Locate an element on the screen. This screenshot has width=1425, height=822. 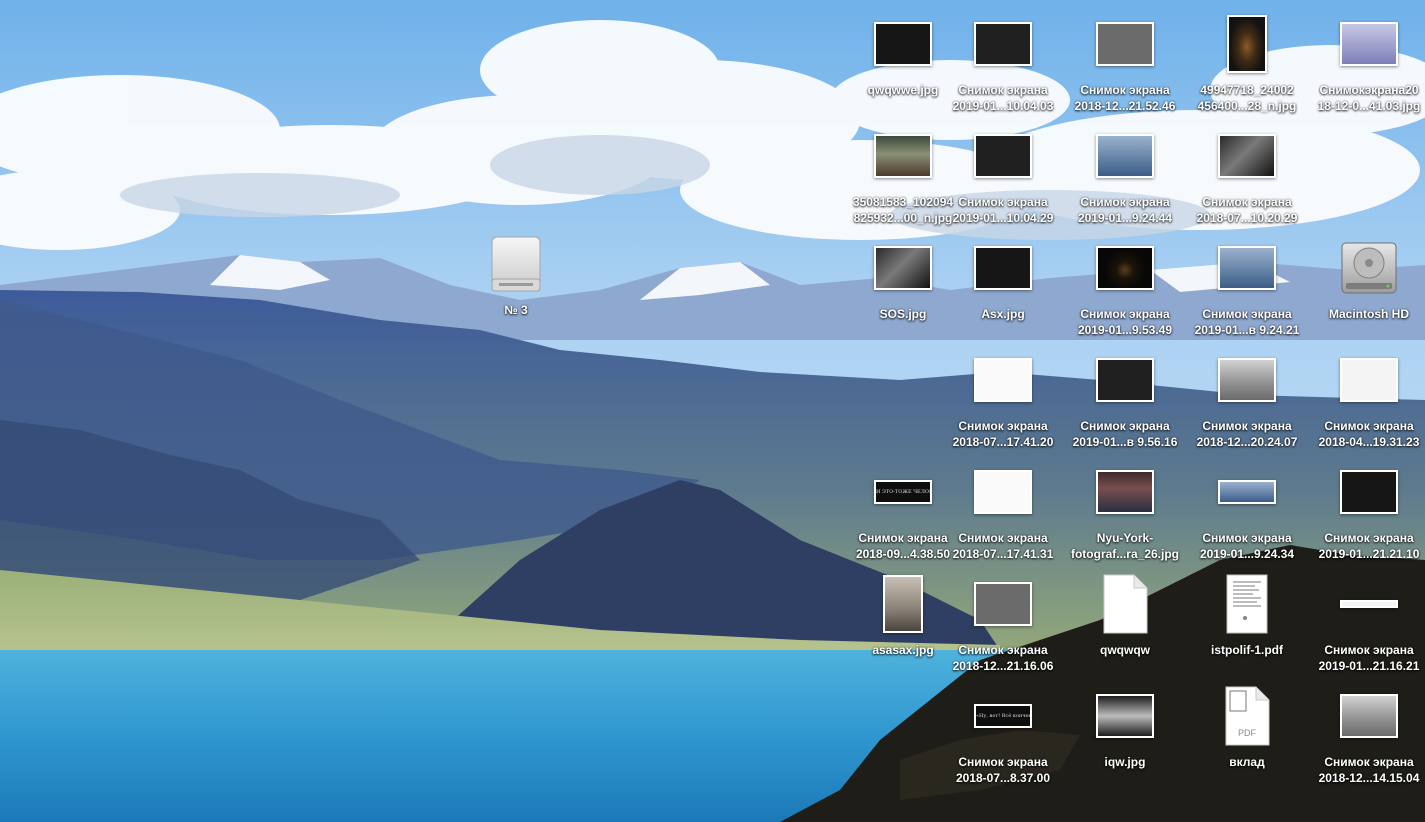
image-thumbnail-icon: И ЭТО-ТОЖЕ ЧЕЛОВЕК is located at coordinates (903, 492).